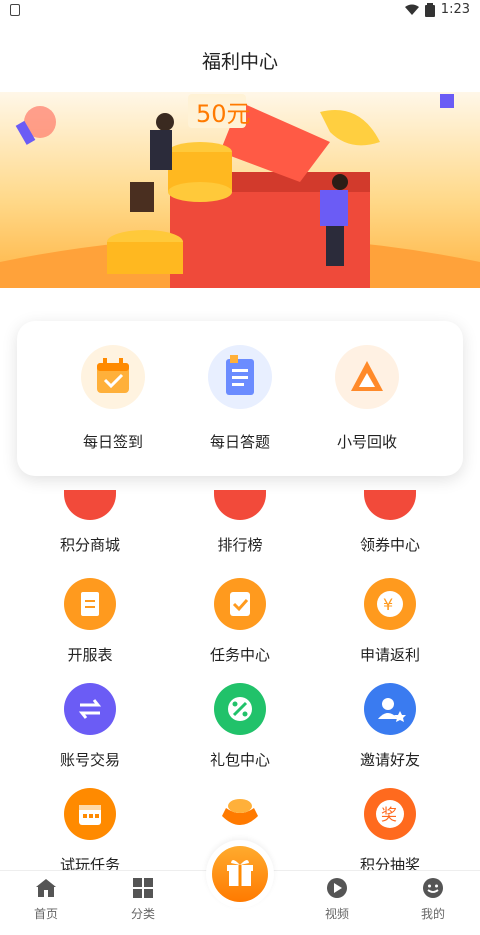 The height and width of the screenshot is (935, 480). I want to click on daily-signin-entry: 每日签到, so click(113, 398).